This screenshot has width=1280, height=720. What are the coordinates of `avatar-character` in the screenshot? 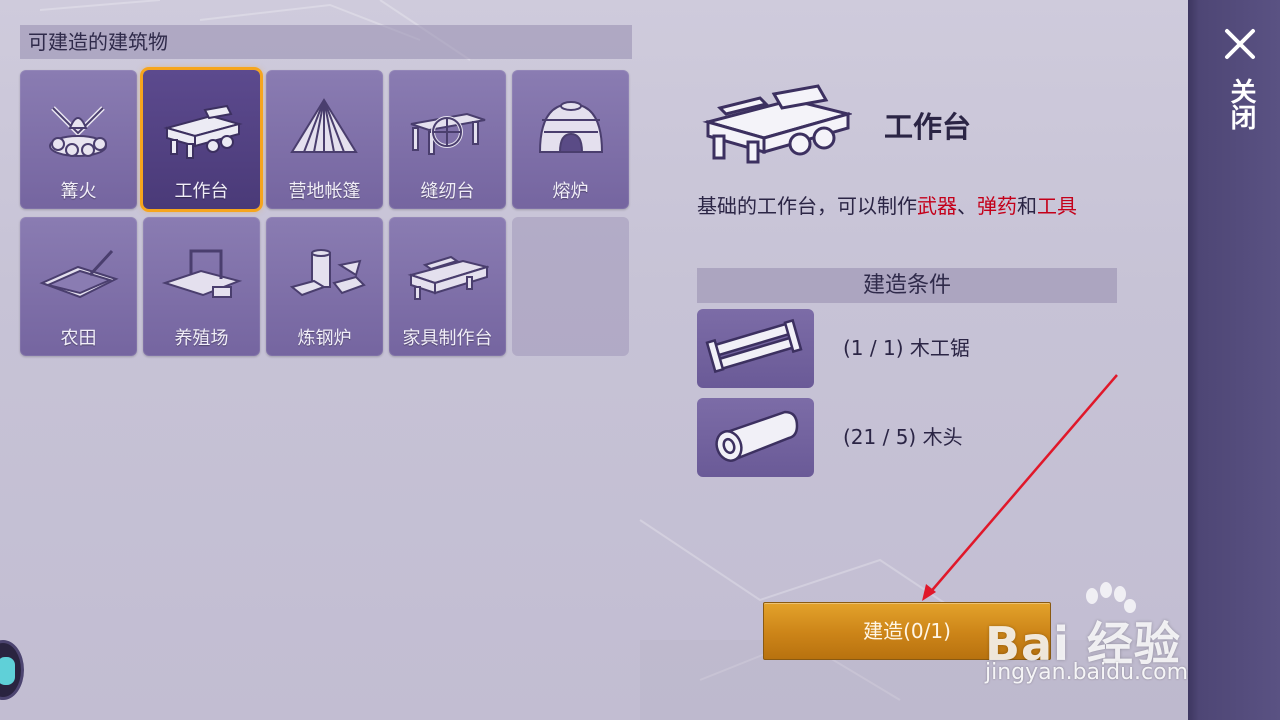 It's located at (7, 671).